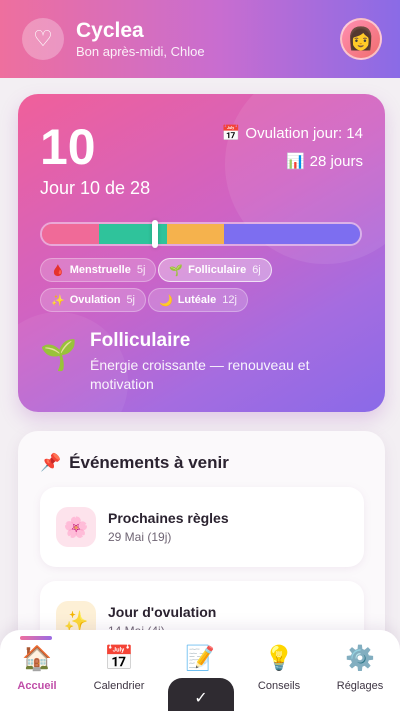  I want to click on nav-item-journal: 📝, so click(200, 662).